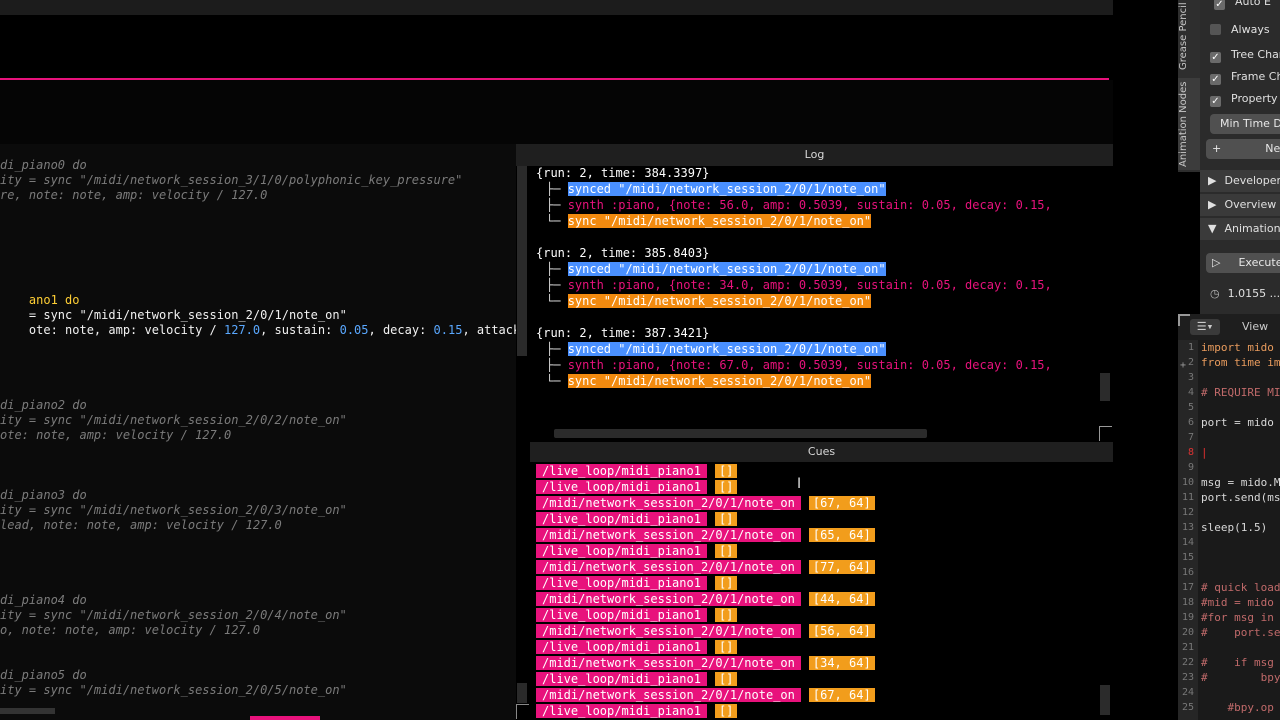 The height and width of the screenshot is (720, 1280). What do you see at coordinates (1240, 587) in the screenshot?
I see `text-line: # quick load` at bounding box center [1240, 587].